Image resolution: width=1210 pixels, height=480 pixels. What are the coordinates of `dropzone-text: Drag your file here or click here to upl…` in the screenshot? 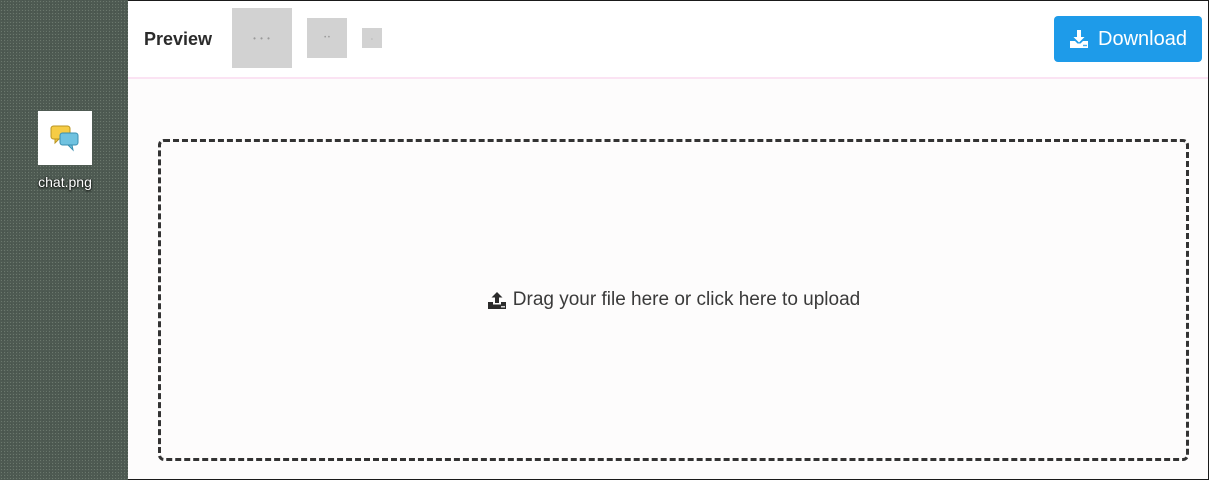 It's located at (686, 299).